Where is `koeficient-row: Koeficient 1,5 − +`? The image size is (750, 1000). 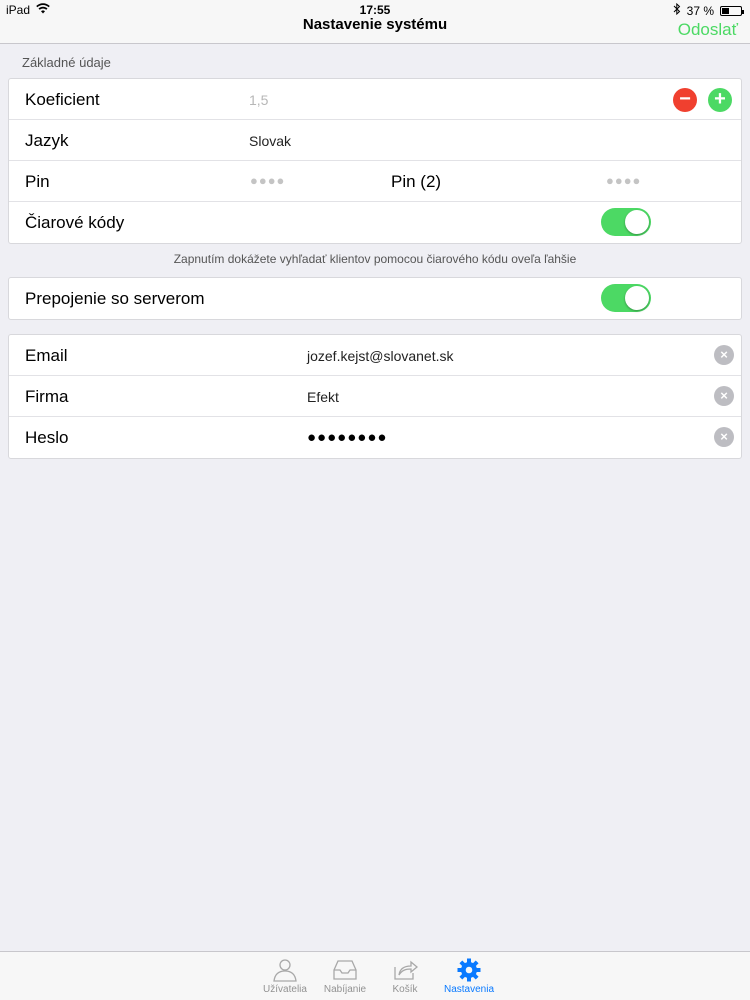 koeficient-row: Koeficient 1,5 − + is located at coordinates (375, 99).